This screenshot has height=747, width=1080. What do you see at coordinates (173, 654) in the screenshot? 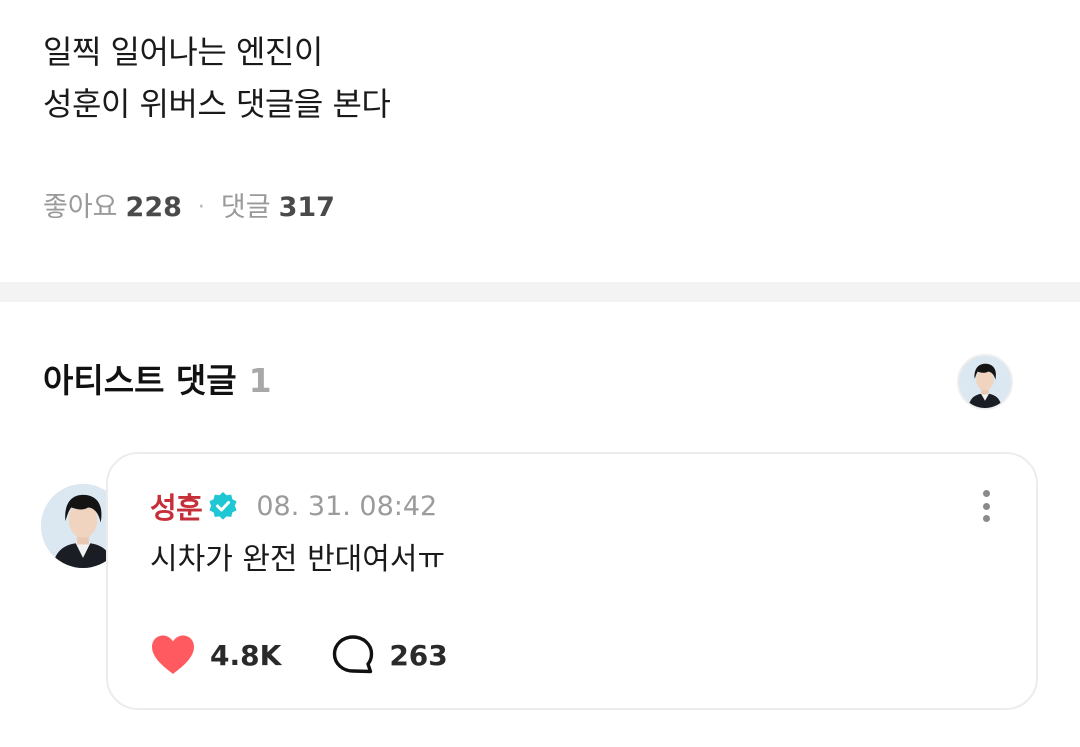
I see `heart-icon` at bounding box center [173, 654].